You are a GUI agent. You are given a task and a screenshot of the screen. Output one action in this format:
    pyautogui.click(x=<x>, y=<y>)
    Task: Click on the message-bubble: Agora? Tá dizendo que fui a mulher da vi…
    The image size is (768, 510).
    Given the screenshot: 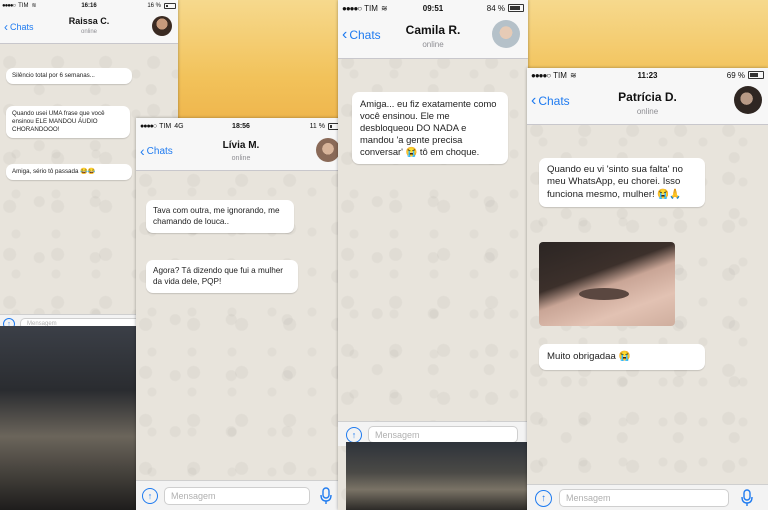 What is the action you would take?
    pyautogui.click(x=222, y=276)
    